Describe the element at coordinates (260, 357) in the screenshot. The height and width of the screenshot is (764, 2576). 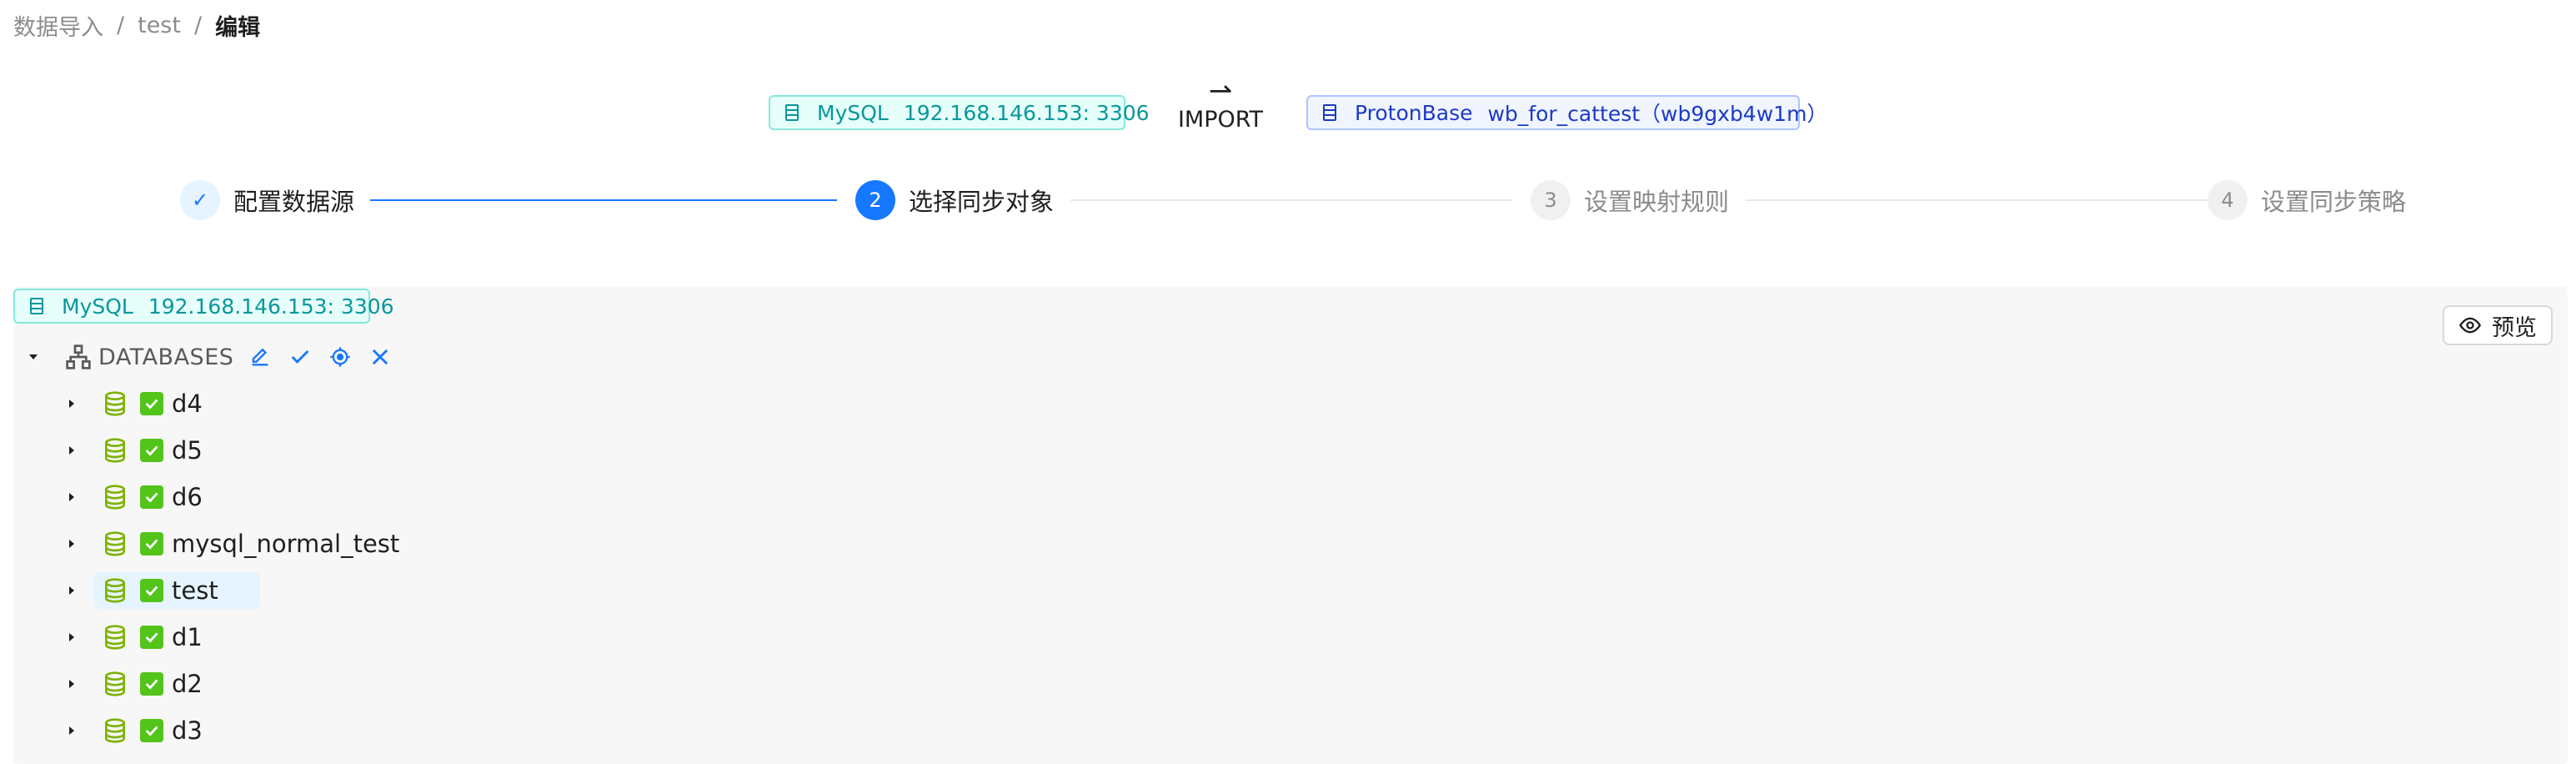
I see `edit-icon` at that location.